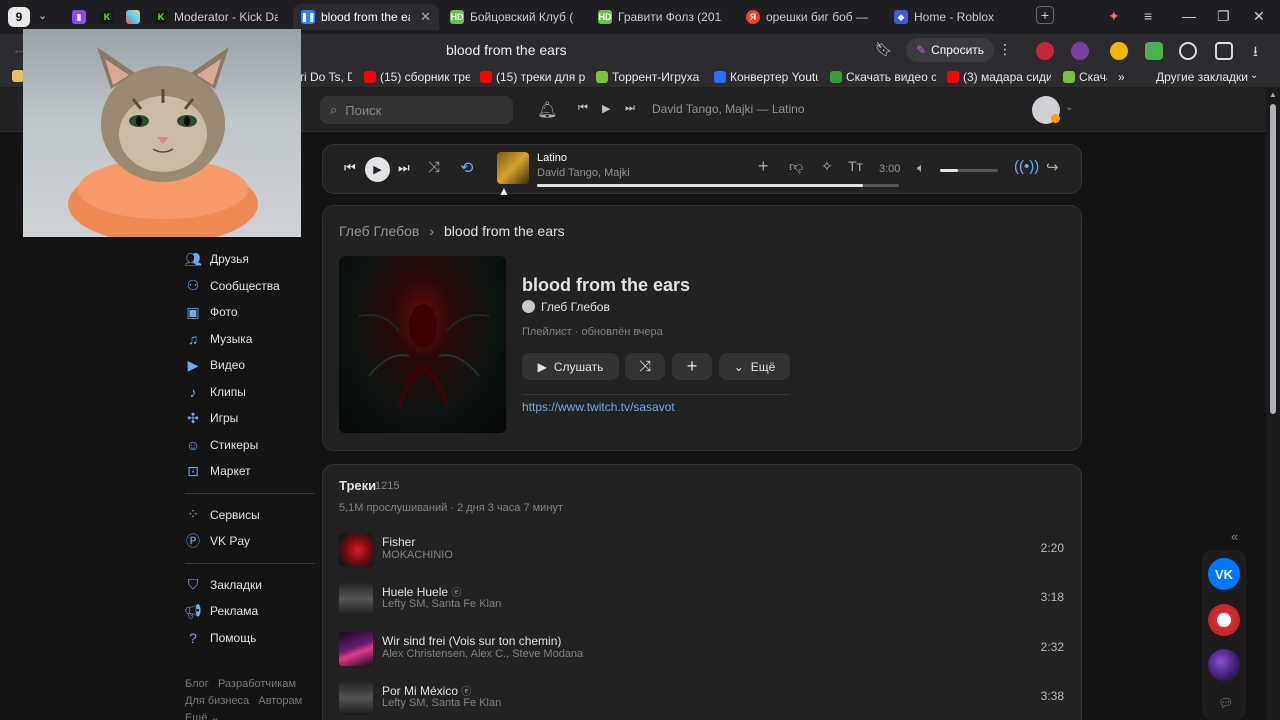  What do you see at coordinates (471, 641) in the screenshot?
I see `track-title: Wir sind frei (Vois sur ton chemin)` at bounding box center [471, 641].